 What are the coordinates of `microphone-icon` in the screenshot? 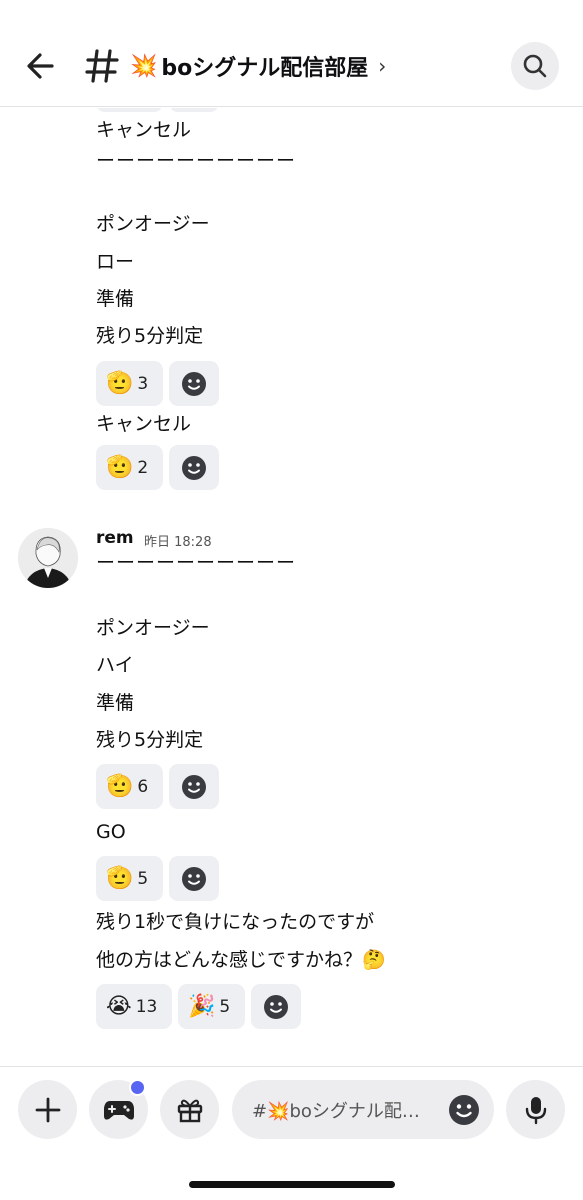 It's located at (535, 1110).